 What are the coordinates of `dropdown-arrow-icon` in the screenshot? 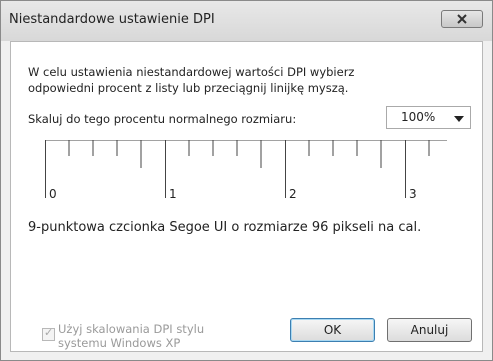 It's located at (459, 119).